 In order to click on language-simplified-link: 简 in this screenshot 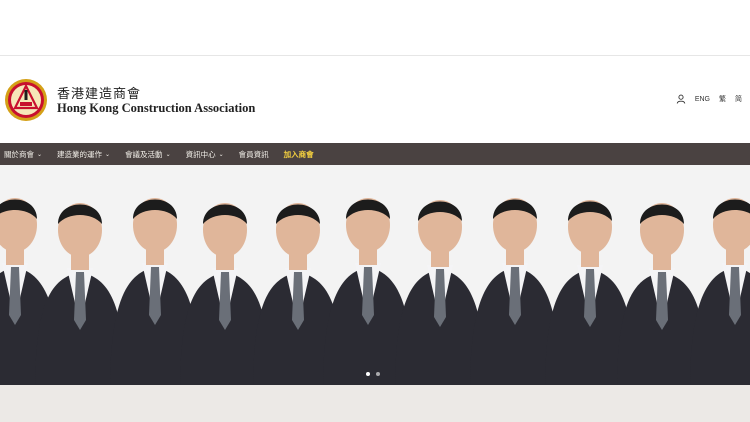, I will do `click(738, 99)`.